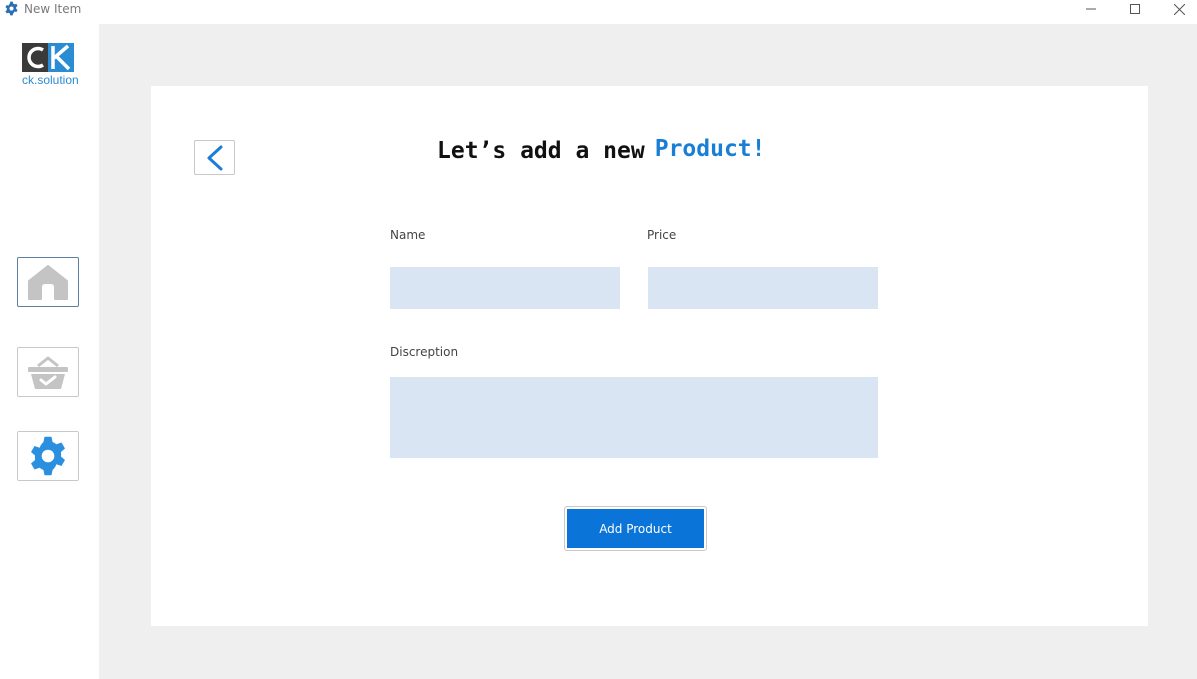 Image resolution: width=1197 pixels, height=679 pixels. I want to click on window-title: New Item, so click(53, 9).